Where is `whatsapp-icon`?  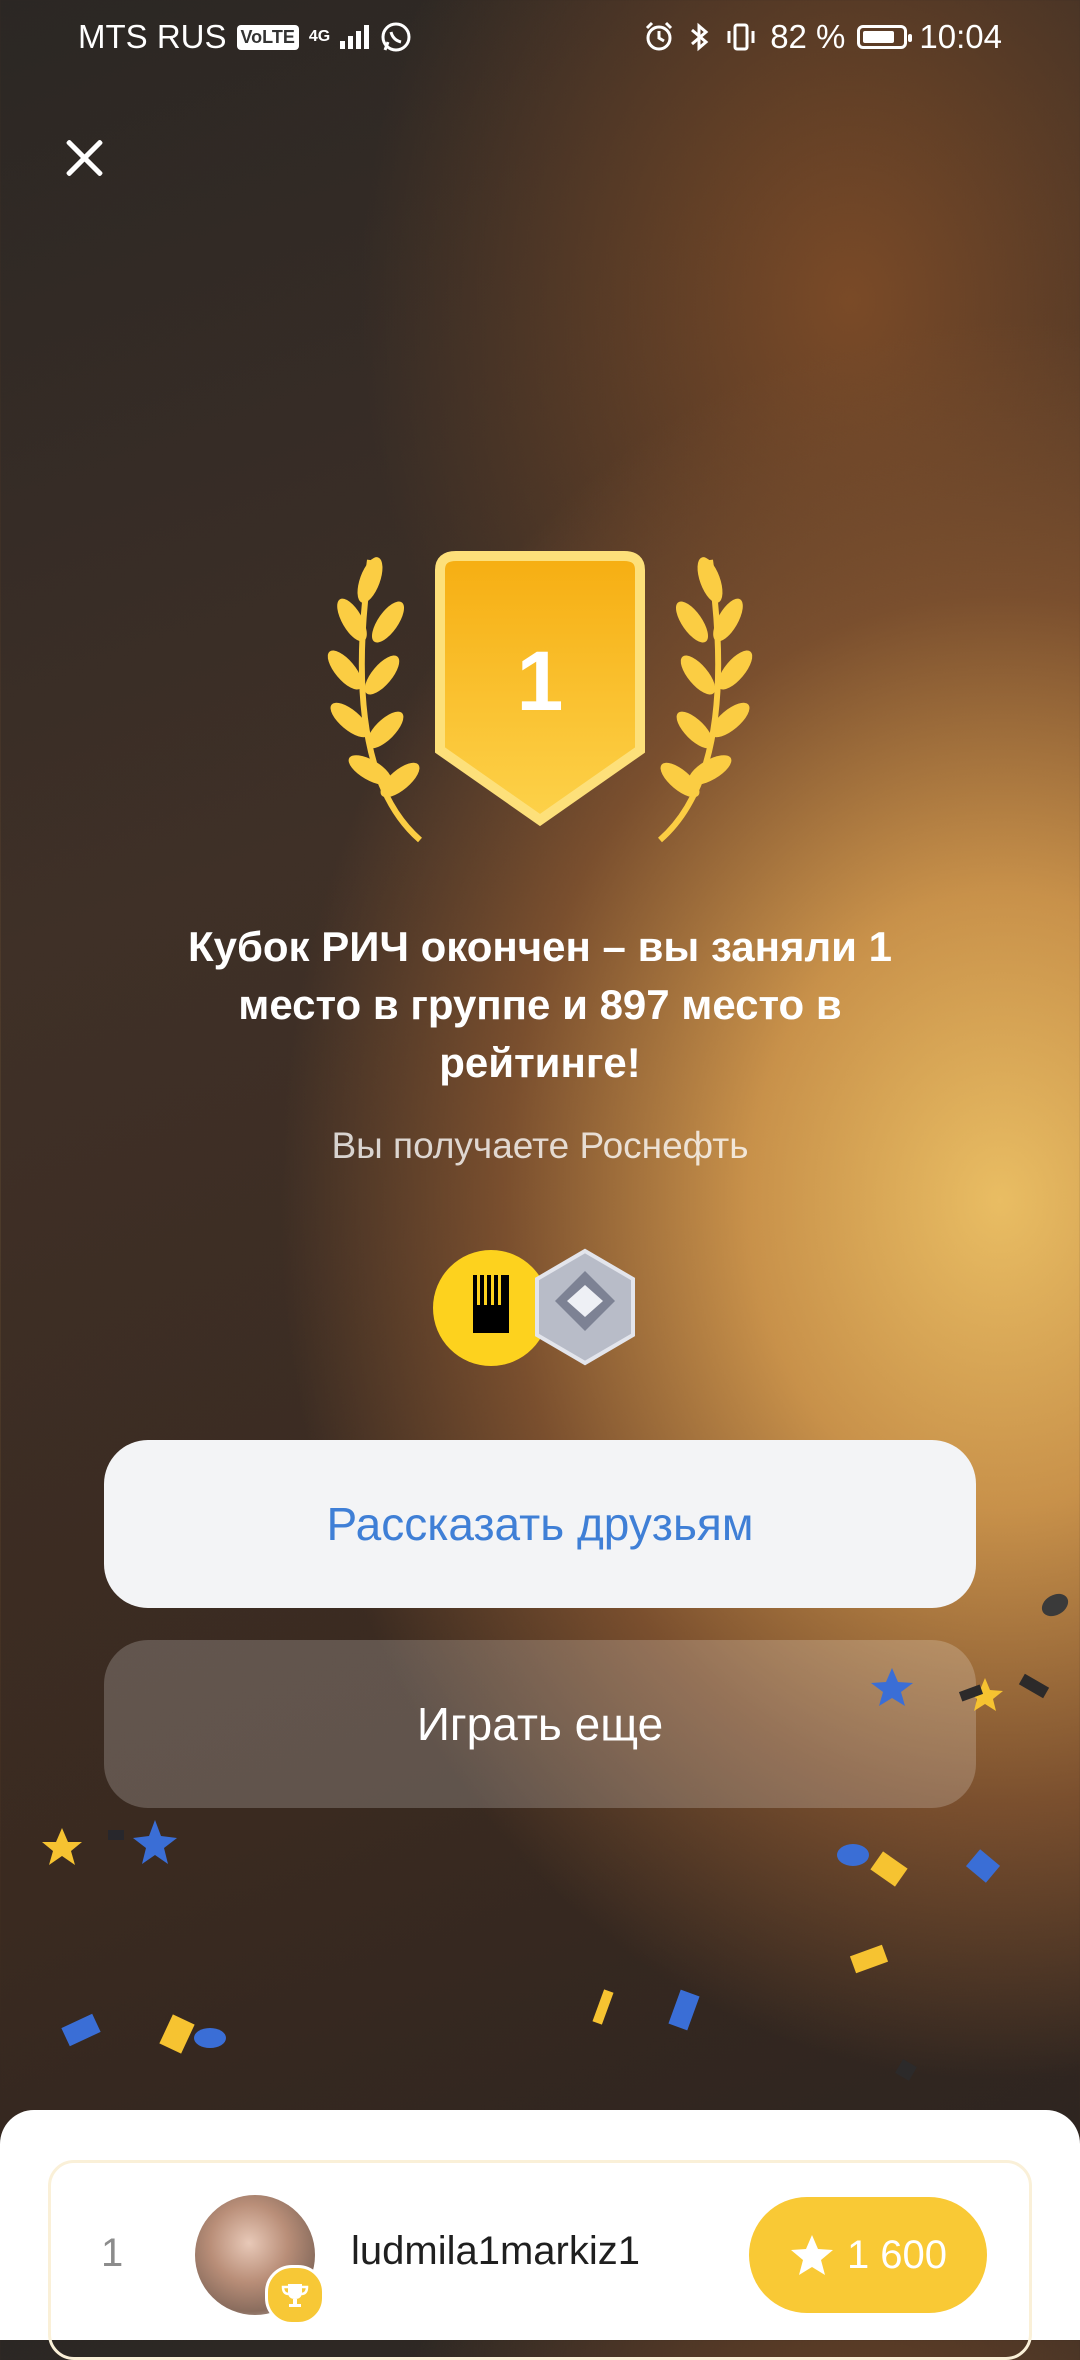 whatsapp-icon is located at coordinates (396, 37).